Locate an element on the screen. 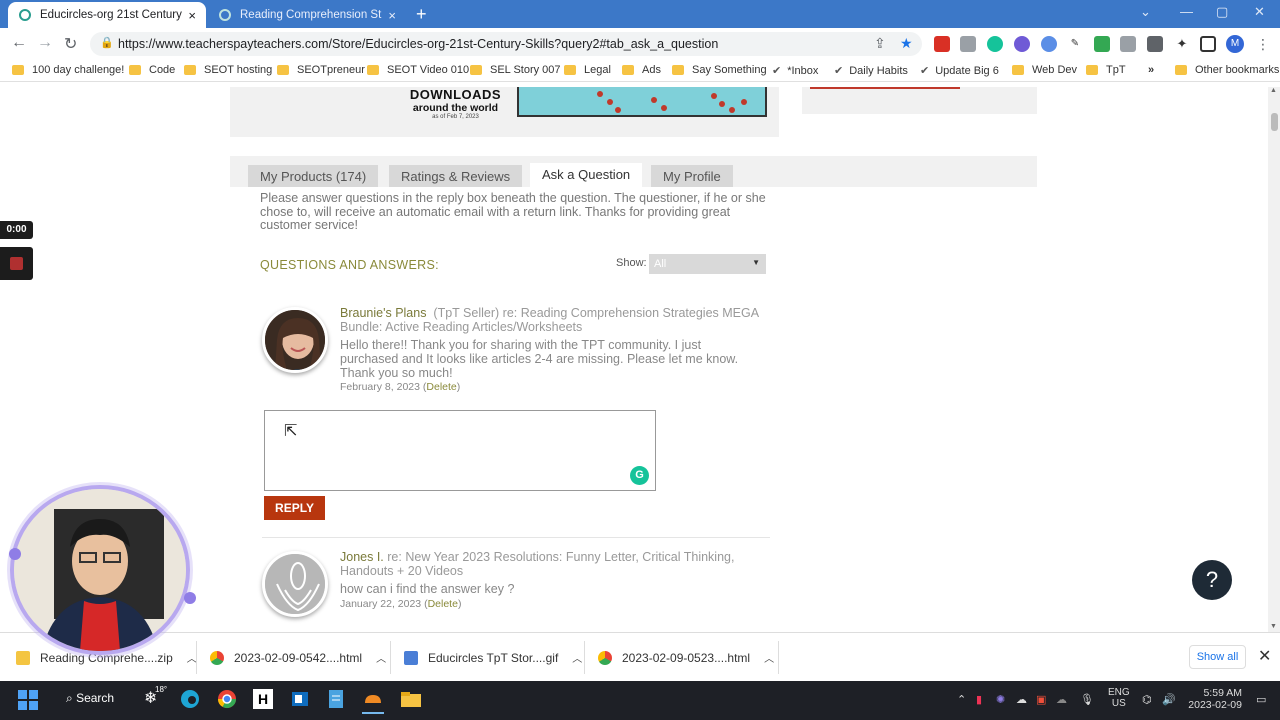 This screenshot has width=1280, height=720. tab-search-chevron-icon: ⌄ is located at coordinates (1145, 12).